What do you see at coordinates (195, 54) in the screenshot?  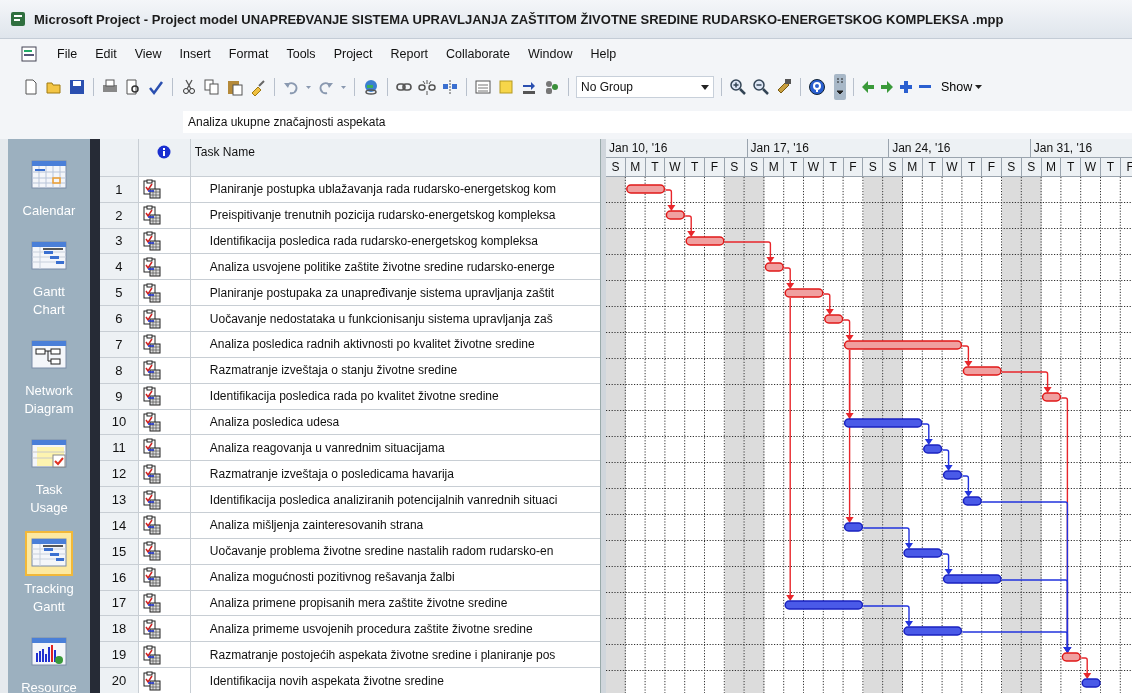 I see `menu-item: Insert` at bounding box center [195, 54].